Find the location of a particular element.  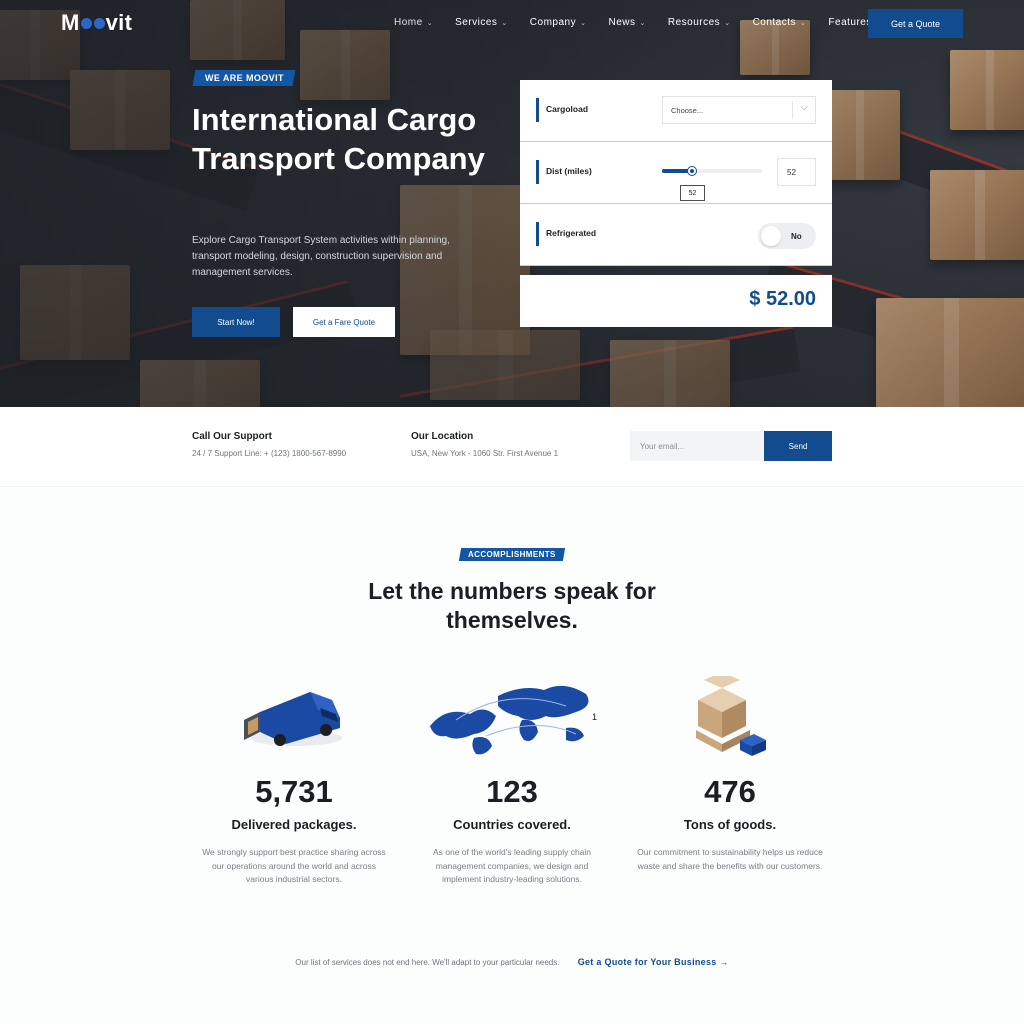

location-text: USA, New York - 1060 Str. First Avenue 1 is located at coordinates (485, 453).